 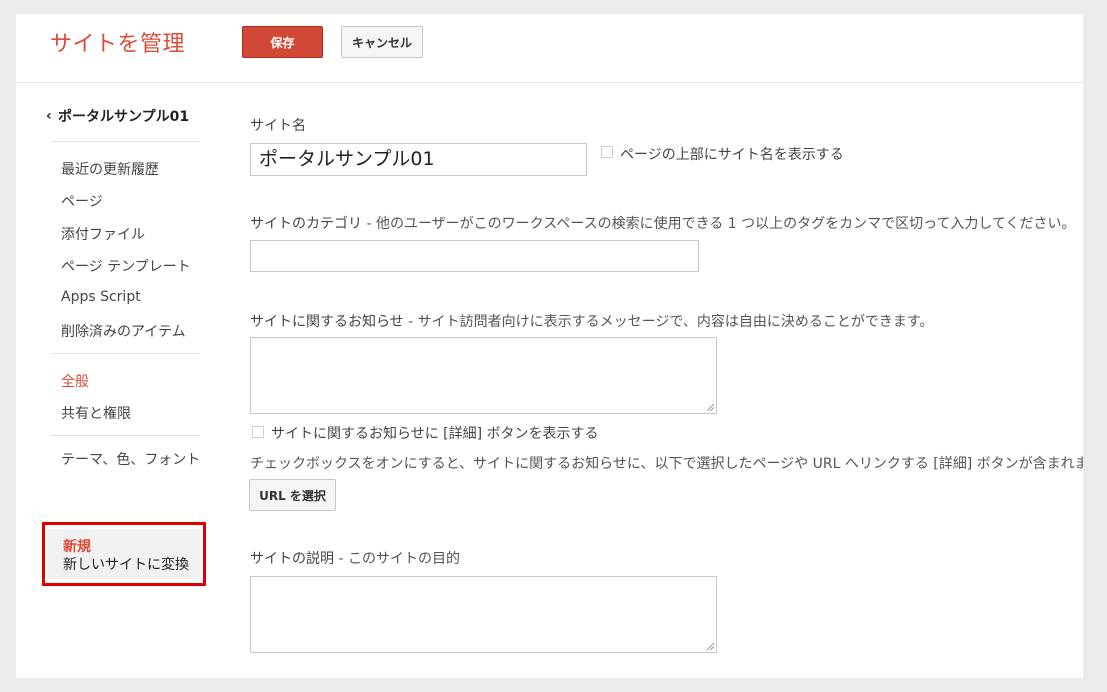 I want to click on site-name-input: ポータルサンプル01, so click(x=418, y=159).